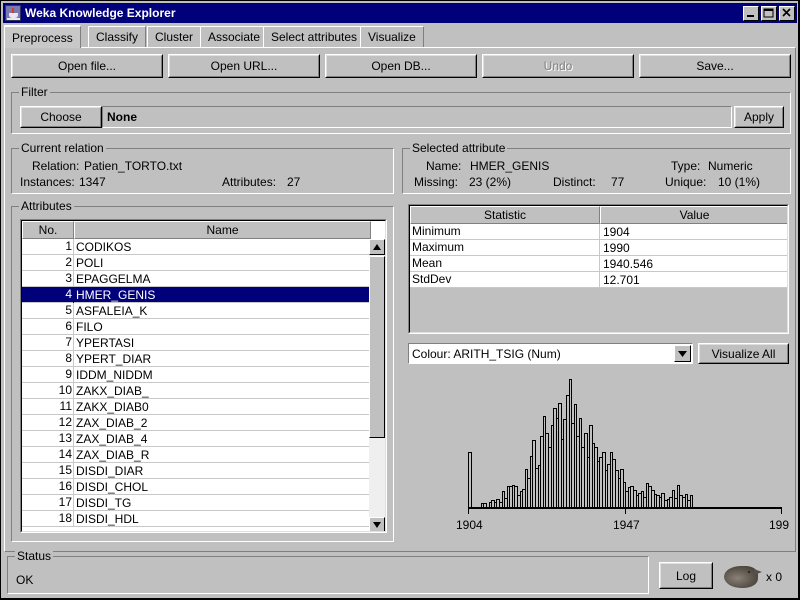  I want to click on log-label: Log, so click(686, 575).